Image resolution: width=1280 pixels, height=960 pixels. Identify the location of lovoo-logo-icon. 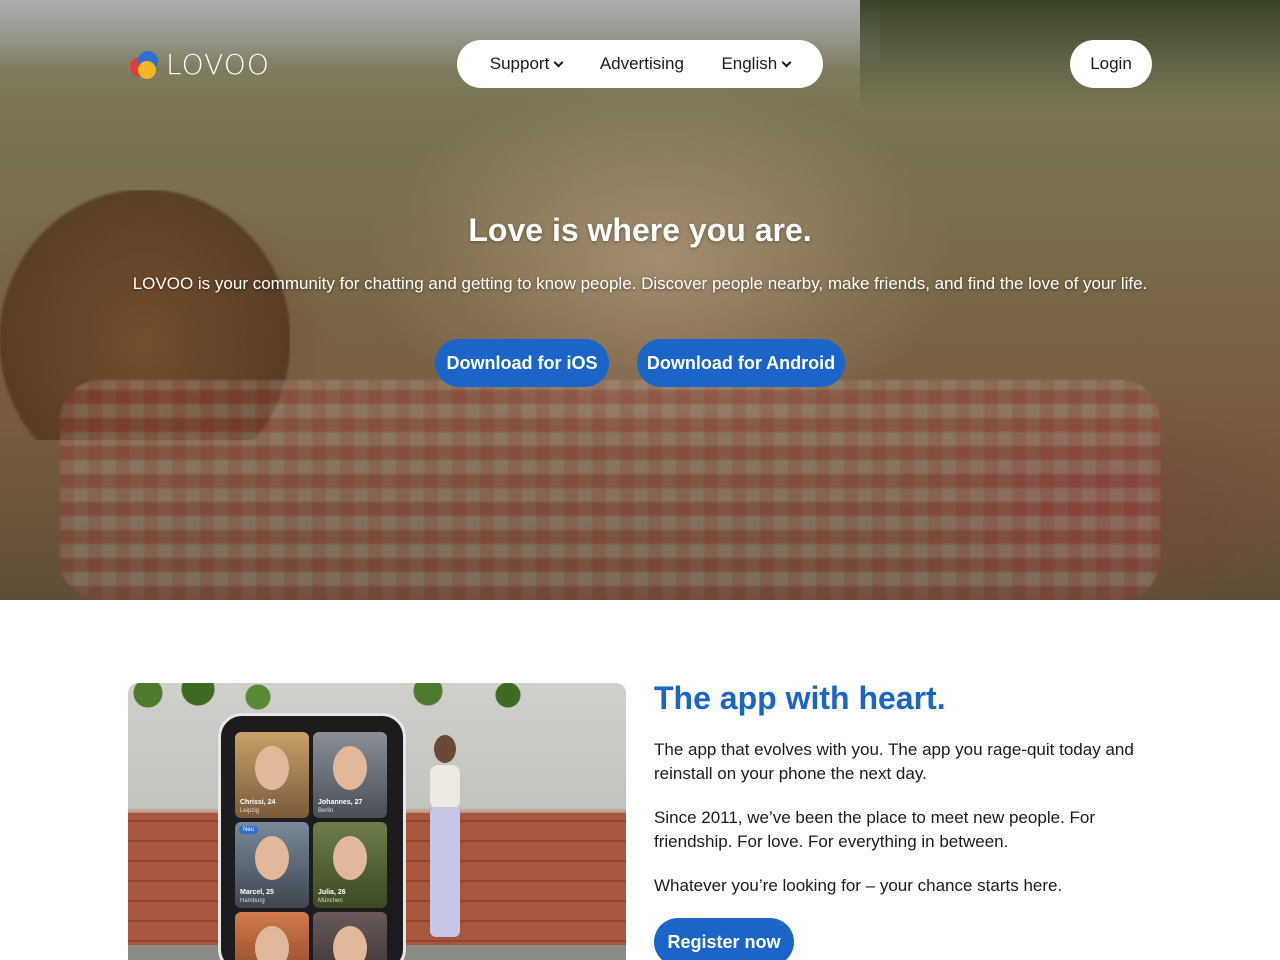
(144, 65).